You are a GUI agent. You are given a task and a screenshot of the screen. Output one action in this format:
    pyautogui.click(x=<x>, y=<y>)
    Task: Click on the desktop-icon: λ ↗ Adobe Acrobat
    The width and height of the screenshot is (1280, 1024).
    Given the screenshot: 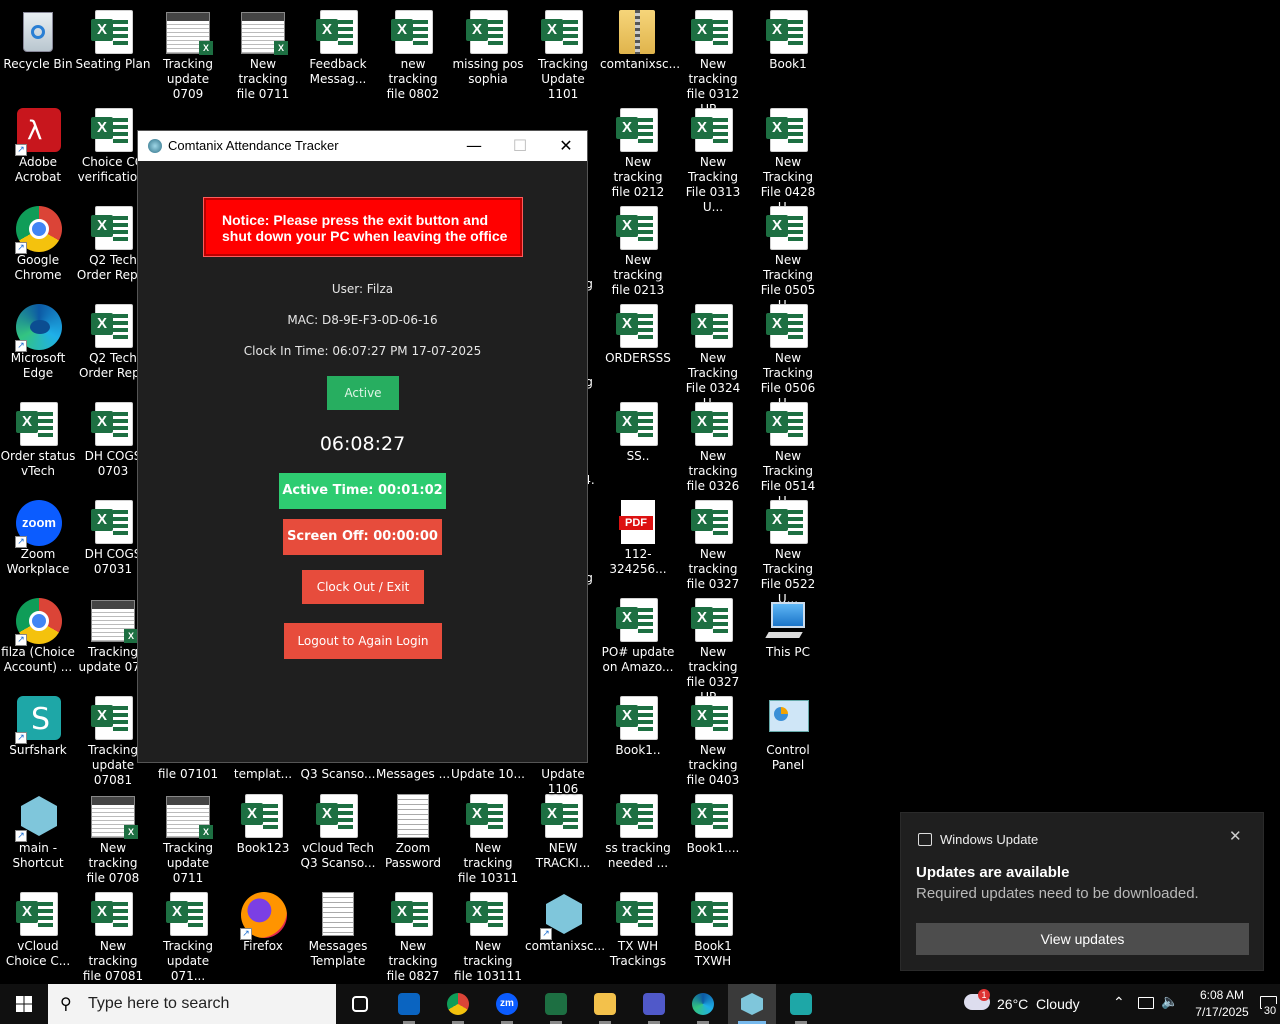 What is the action you would take?
    pyautogui.click(x=38, y=147)
    